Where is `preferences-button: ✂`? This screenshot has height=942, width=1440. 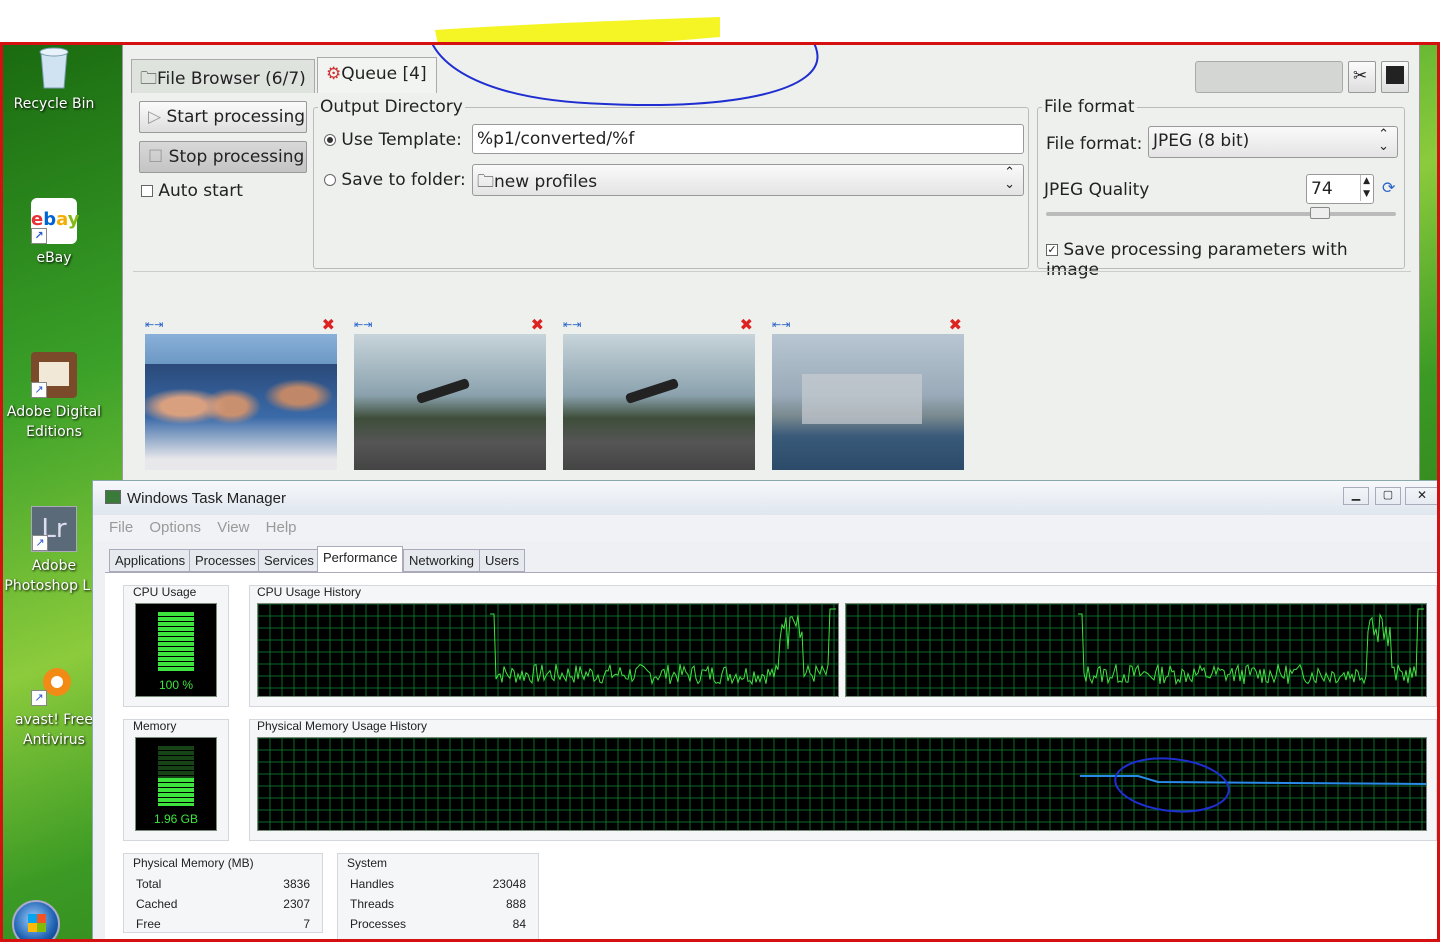
preferences-button: ✂ is located at coordinates (1362, 77).